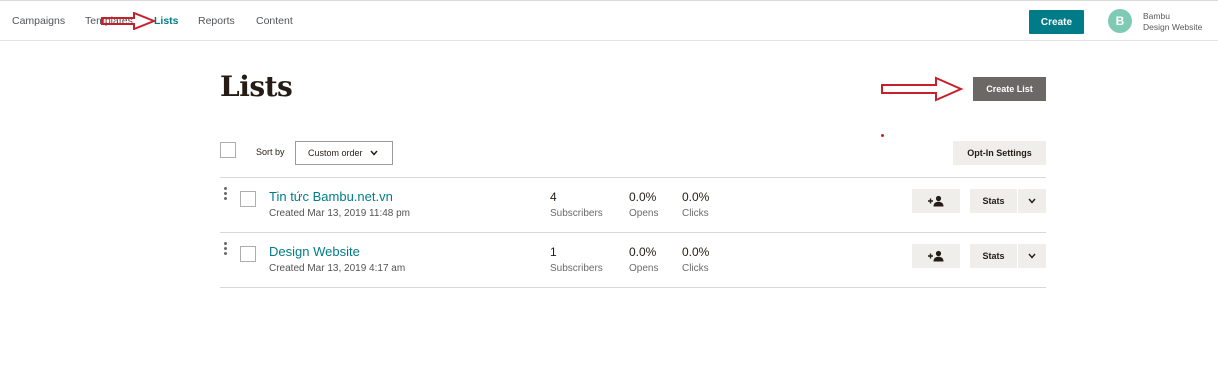 This screenshot has height=381, width=1218. I want to click on nav-reports: Reports, so click(216, 21).